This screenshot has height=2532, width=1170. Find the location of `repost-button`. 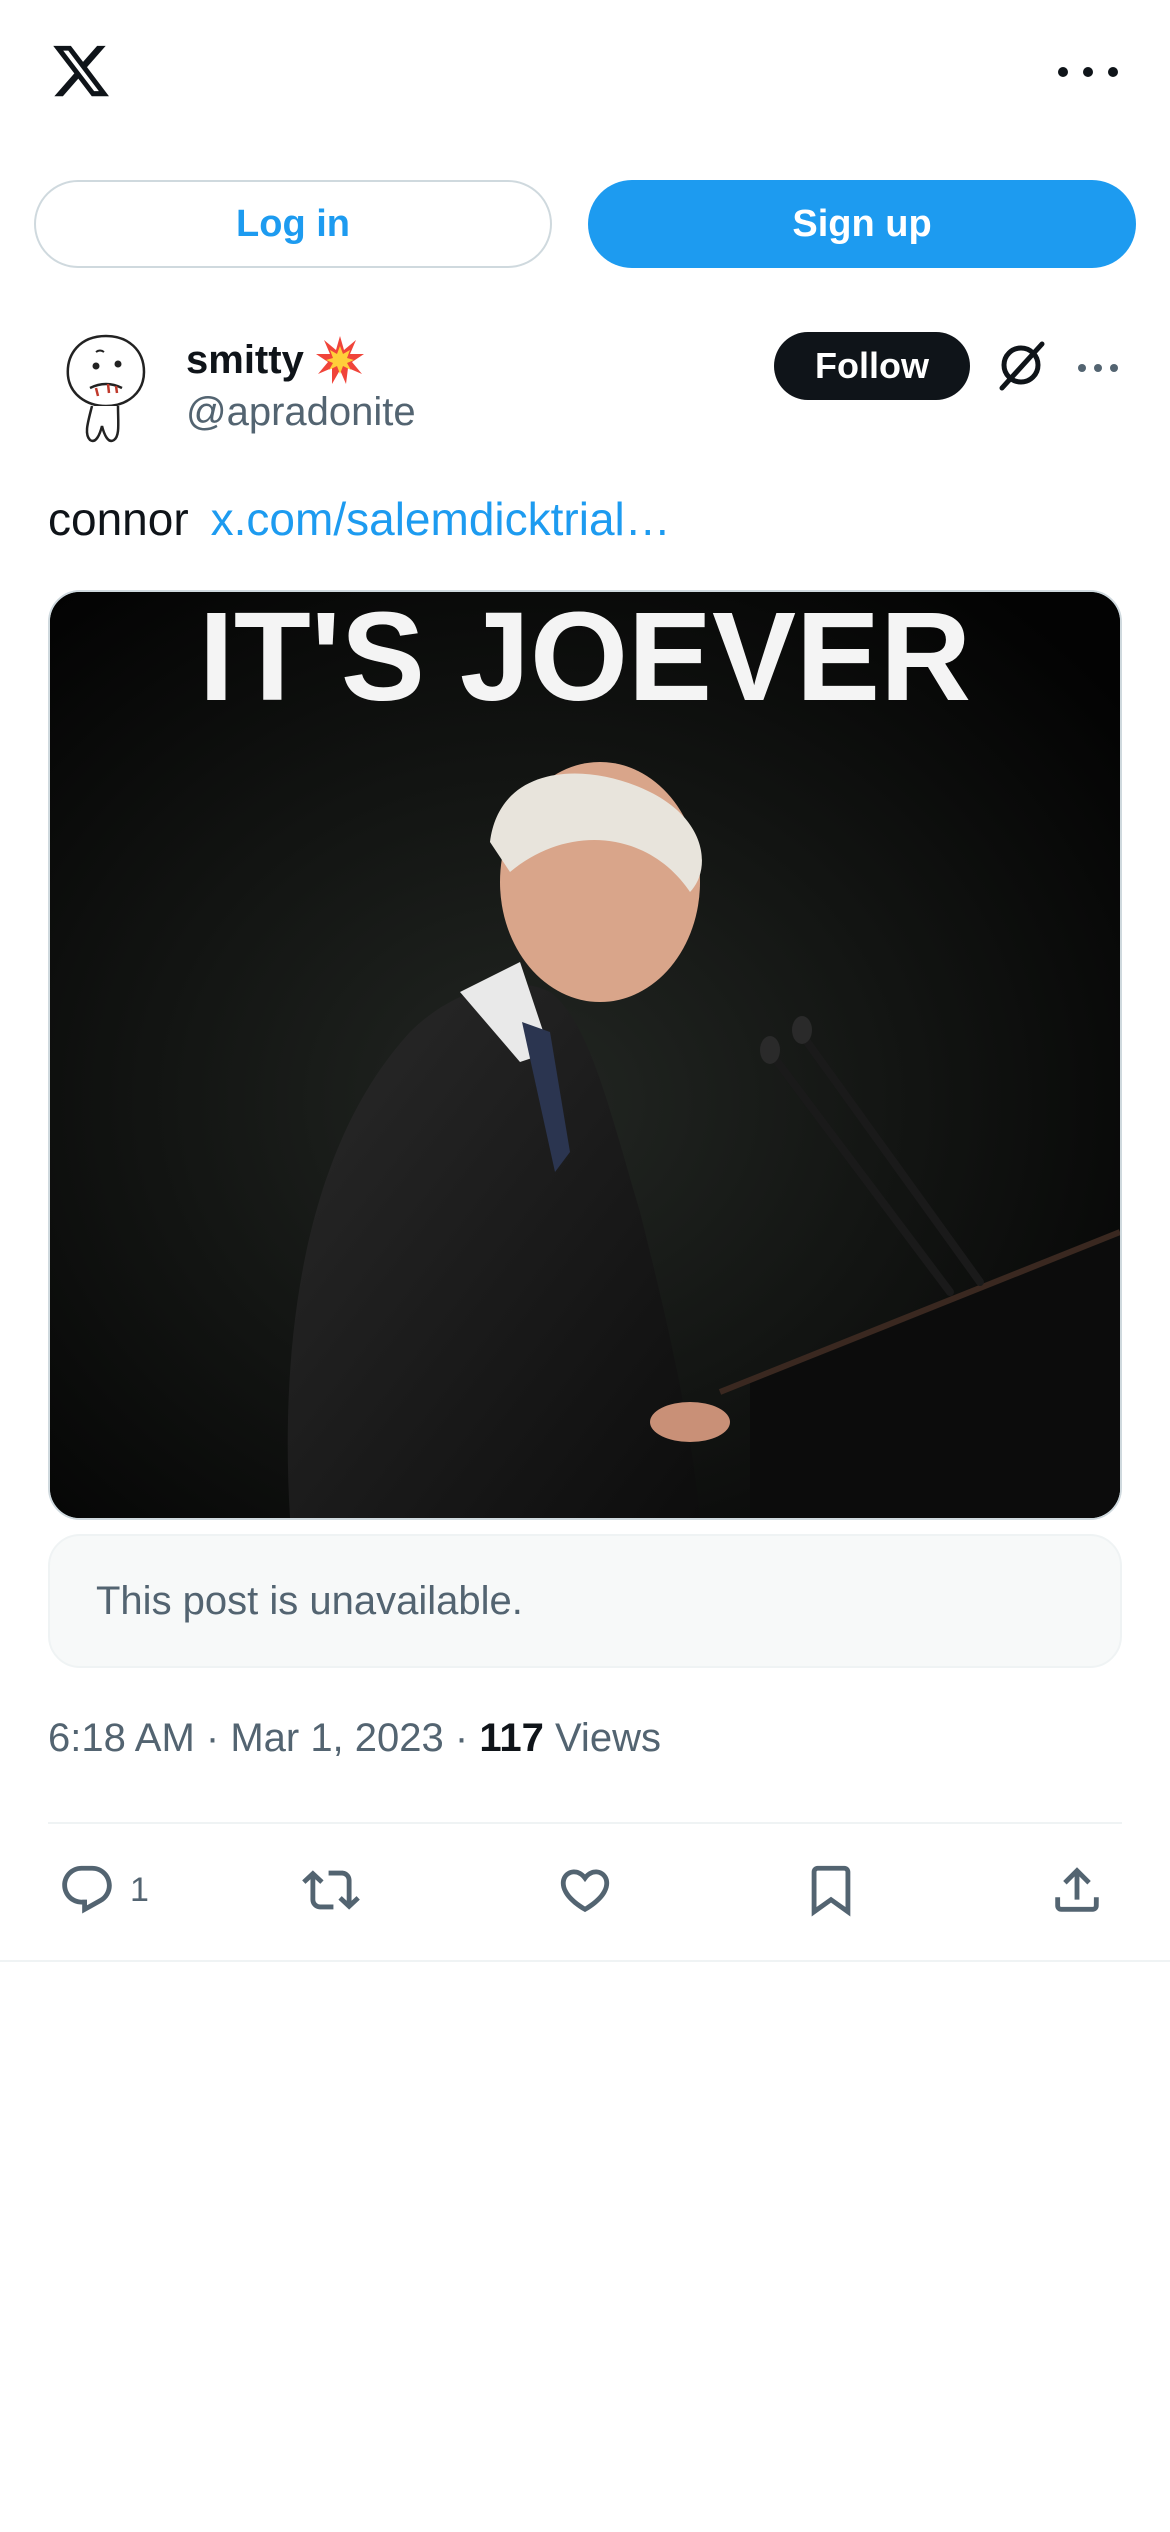

repost-button is located at coordinates (338, 1890).